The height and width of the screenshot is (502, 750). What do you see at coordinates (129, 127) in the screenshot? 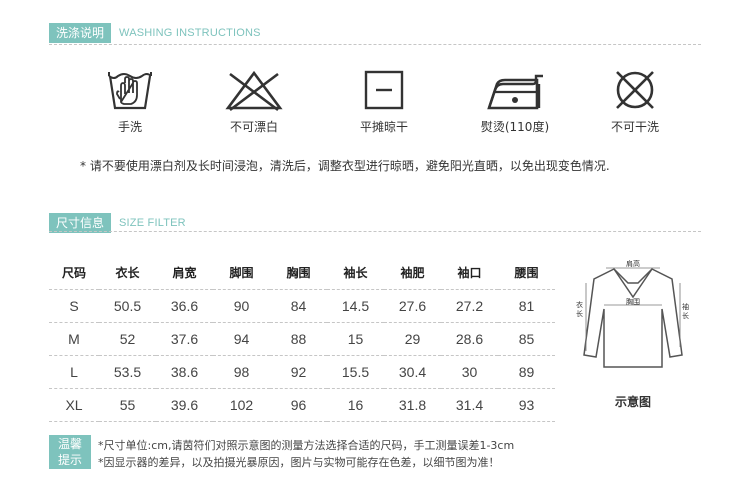
I see `wash-label-hand-wash: 手洗` at bounding box center [129, 127].